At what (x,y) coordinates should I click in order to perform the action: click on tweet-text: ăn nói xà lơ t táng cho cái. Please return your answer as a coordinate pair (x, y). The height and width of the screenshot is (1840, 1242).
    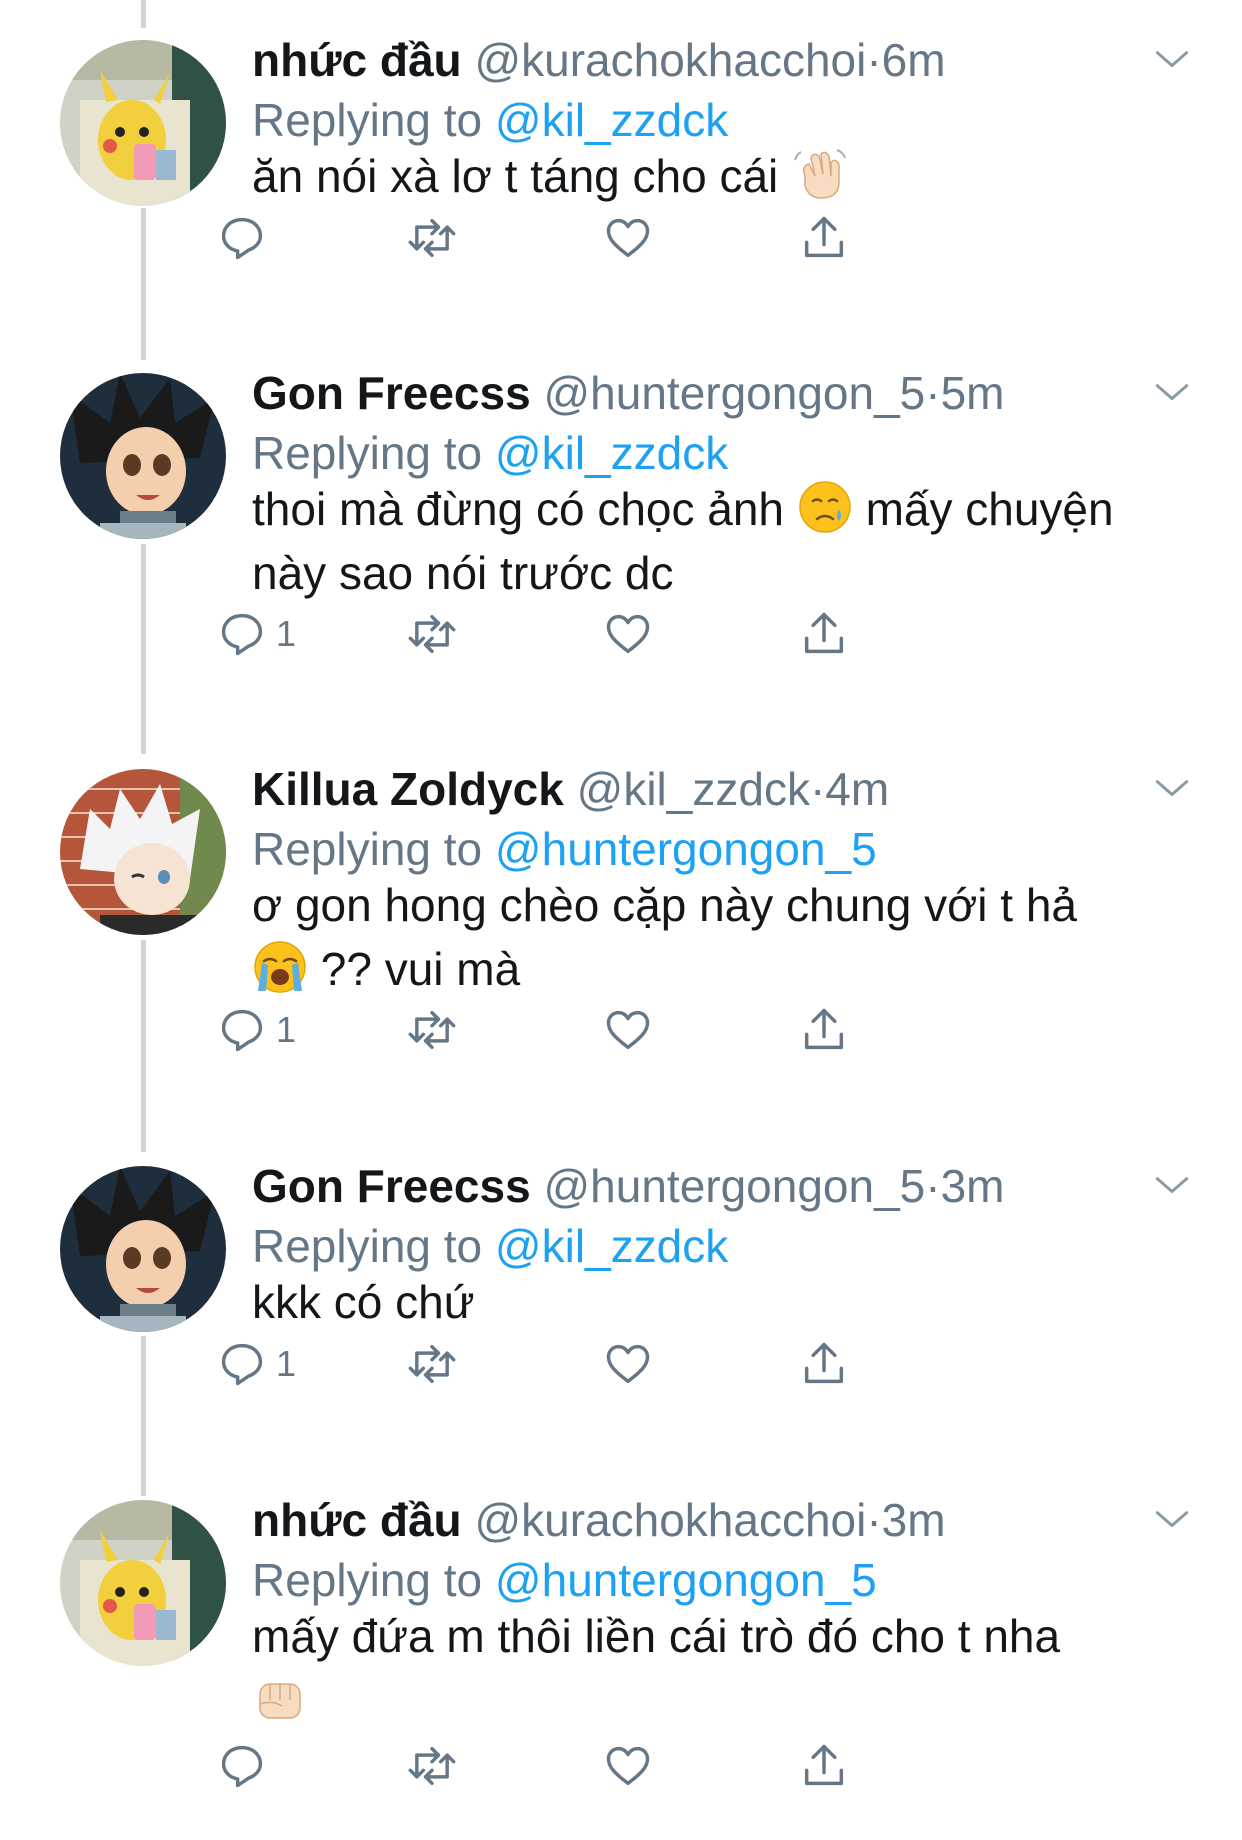
    Looking at the image, I should click on (722, 176).